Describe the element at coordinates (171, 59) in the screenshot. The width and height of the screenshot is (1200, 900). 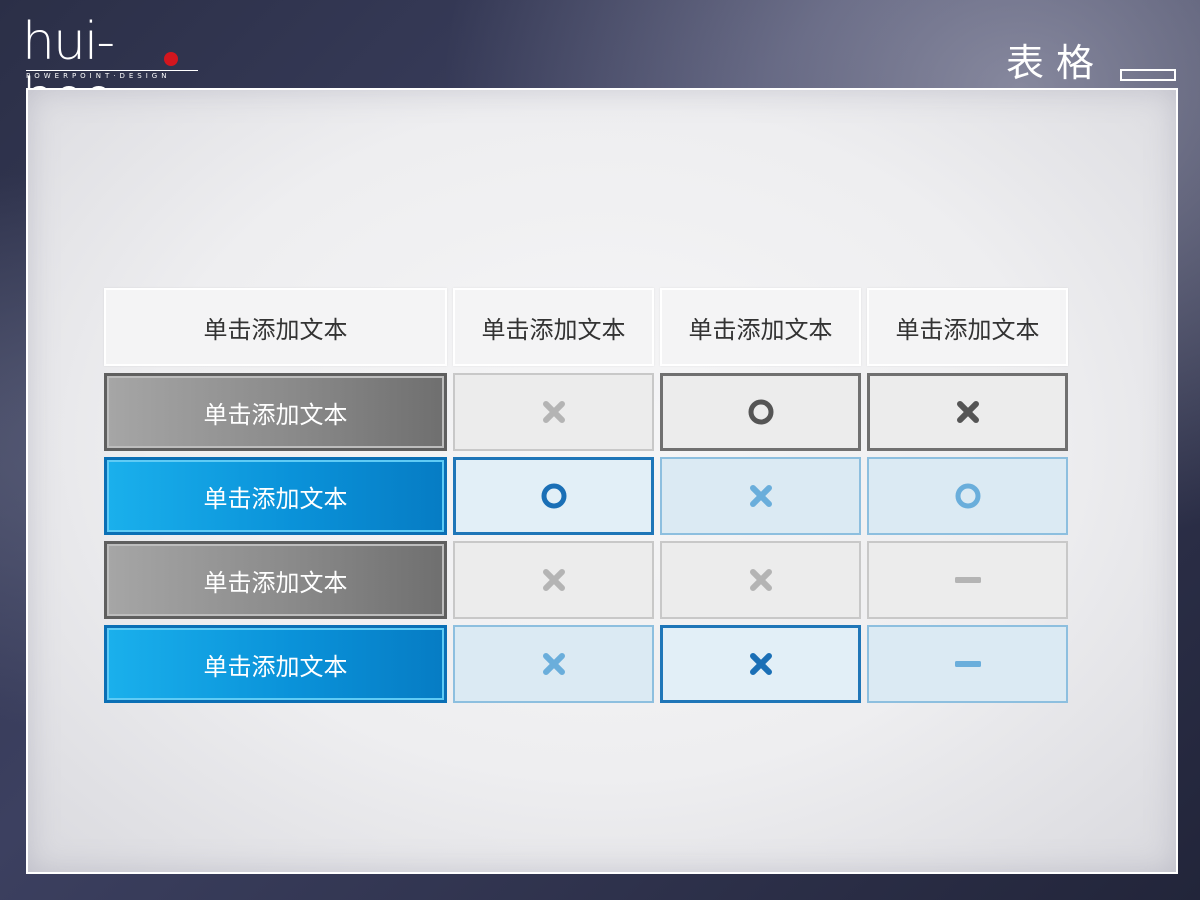
I see `logo-red-dot` at that location.